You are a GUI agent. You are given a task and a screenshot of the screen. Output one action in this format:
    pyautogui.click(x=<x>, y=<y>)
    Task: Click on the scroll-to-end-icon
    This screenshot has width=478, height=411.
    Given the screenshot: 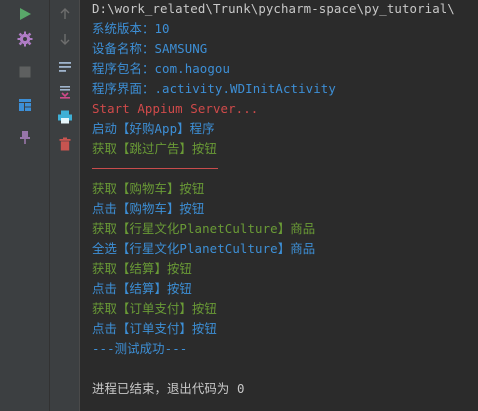 What is the action you would take?
    pyautogui.click(x=65, y=92)
    